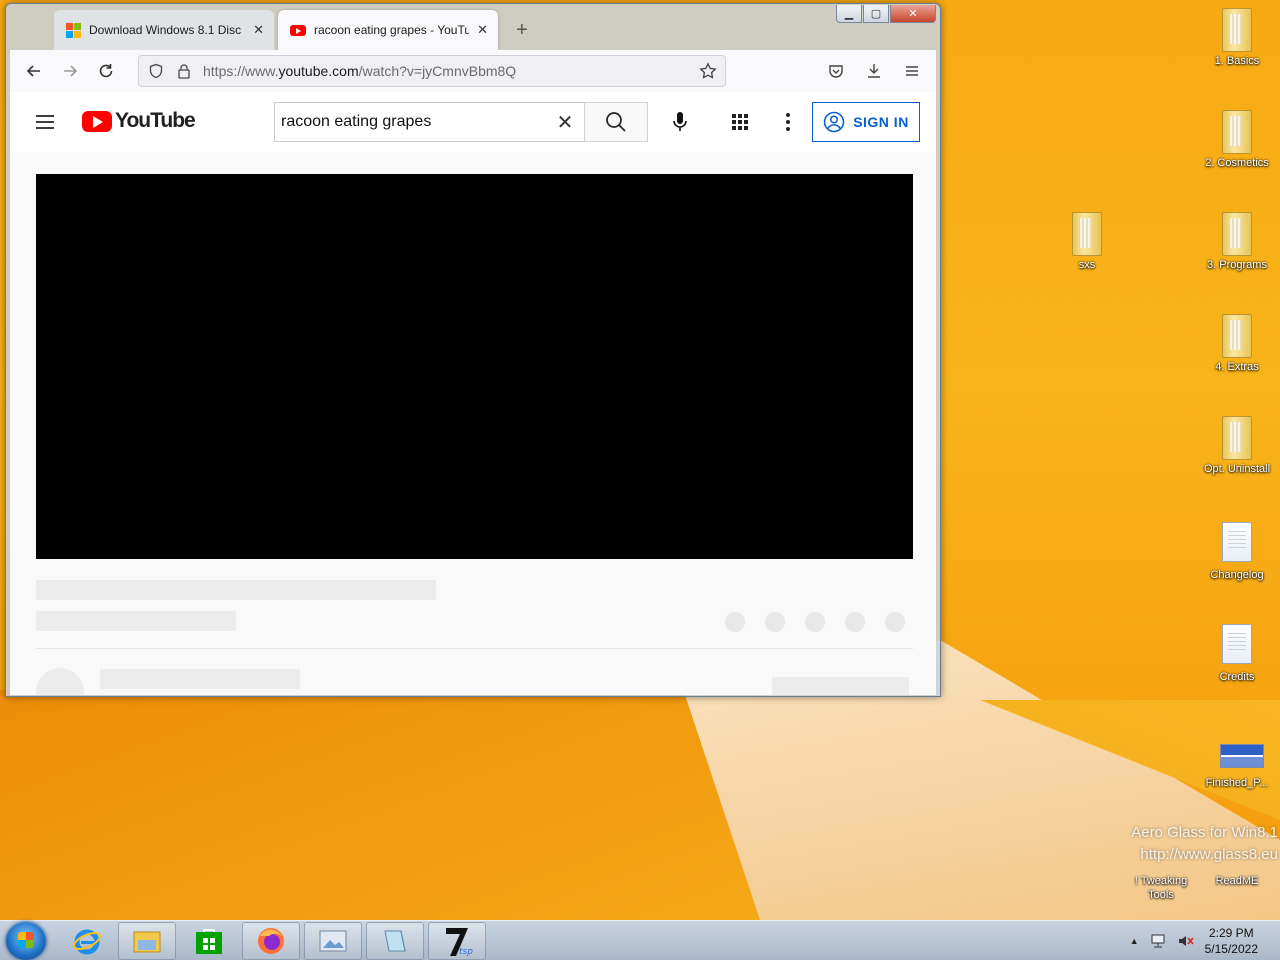  I want to click on reload-icon, so click(106, 71).